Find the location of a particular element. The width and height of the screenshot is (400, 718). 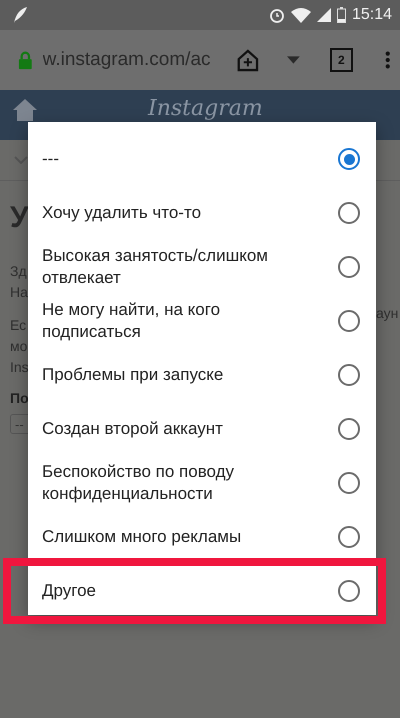

option-label: --- is located at coordinates (51, 159).